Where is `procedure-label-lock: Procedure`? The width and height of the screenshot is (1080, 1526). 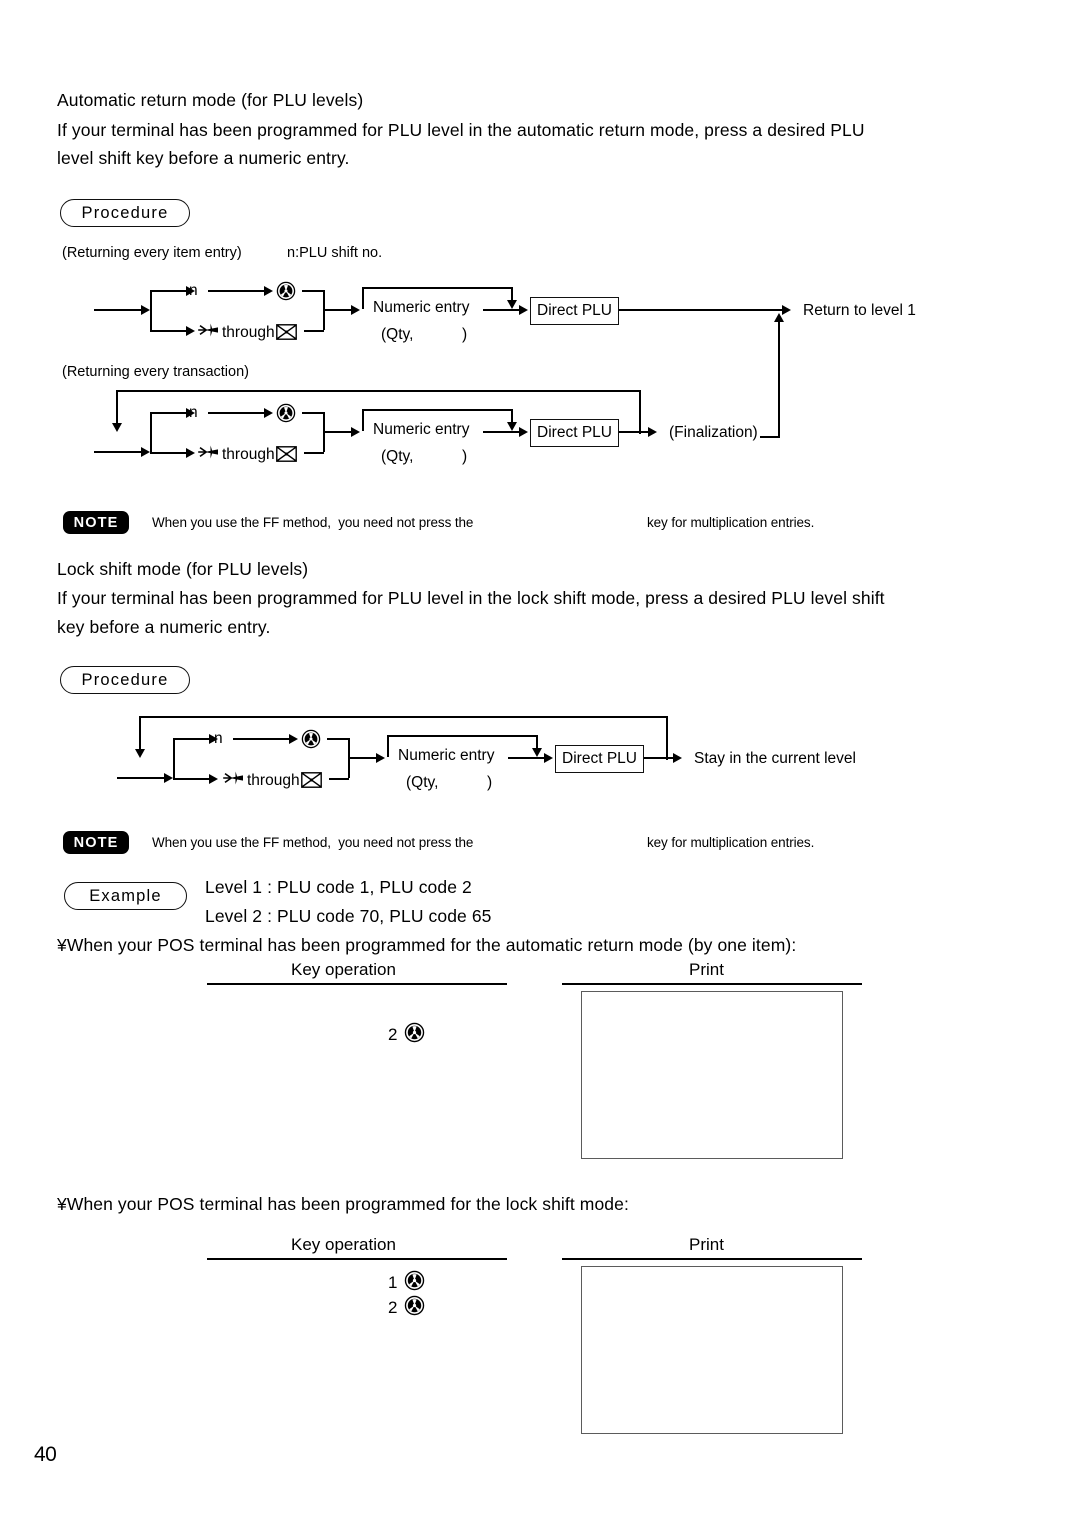 procedure-label-lock: Procedure is located at coordinates (125, 680).